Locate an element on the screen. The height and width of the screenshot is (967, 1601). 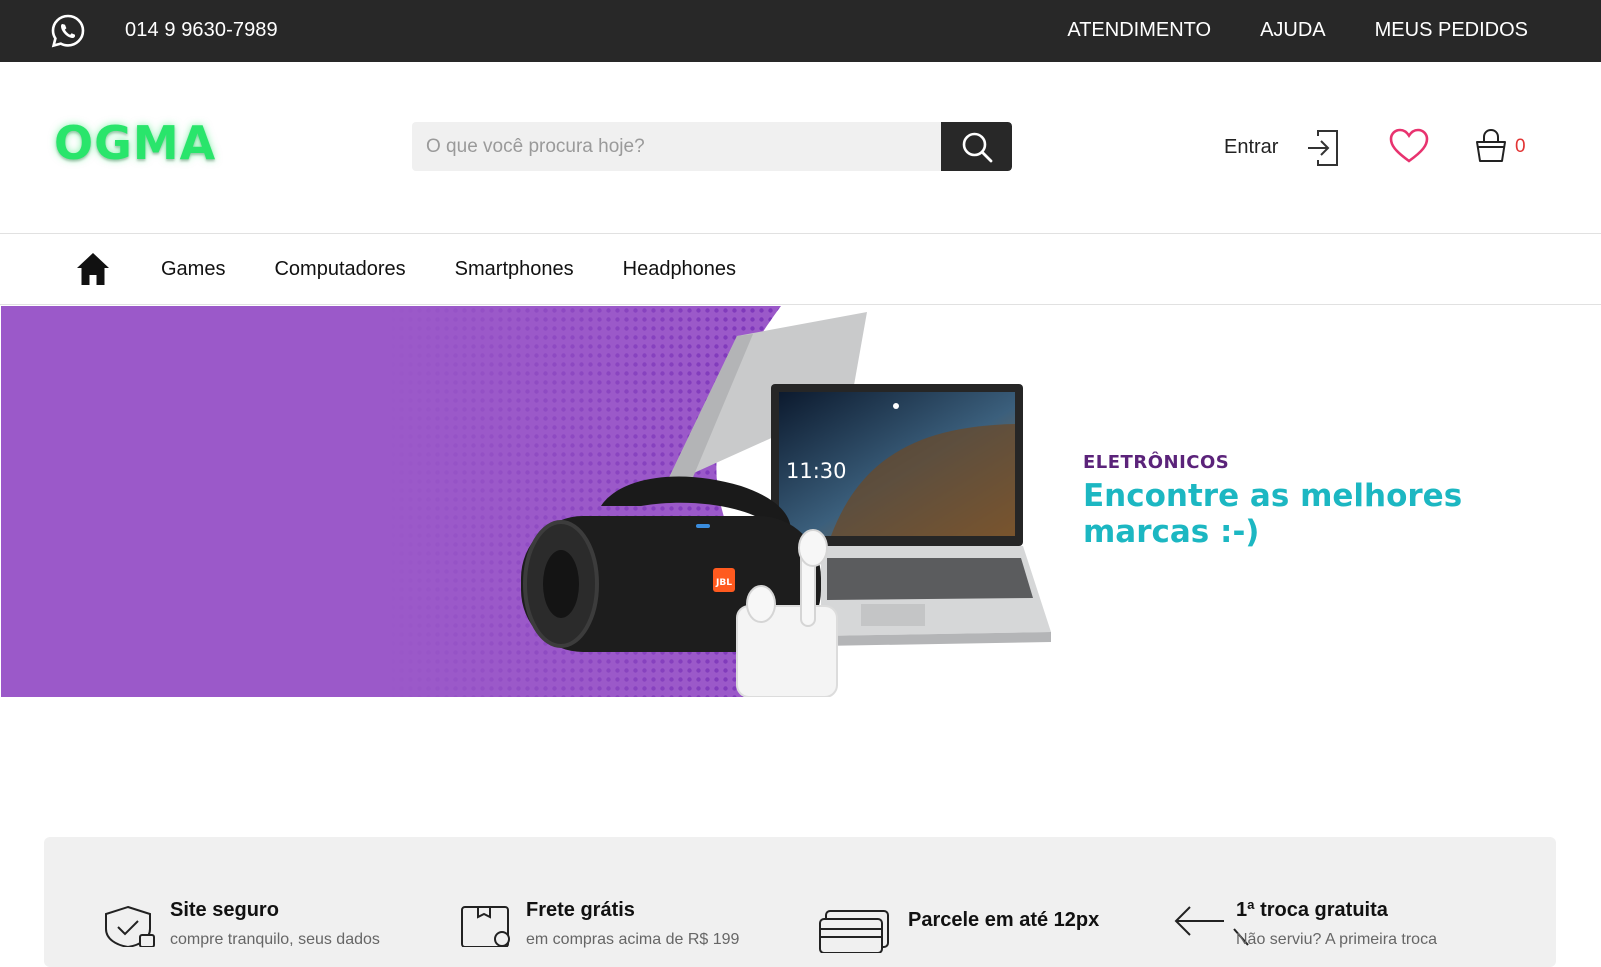
banner-title: Encontre as melhores marcas :-) is located at coordinates (1273, 514).